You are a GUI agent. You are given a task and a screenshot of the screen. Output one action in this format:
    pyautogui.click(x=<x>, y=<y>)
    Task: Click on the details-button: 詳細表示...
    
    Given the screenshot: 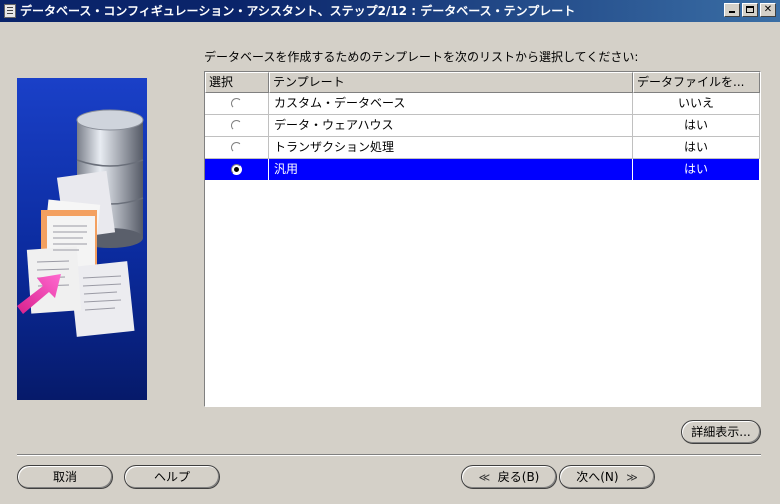 What is the action you would take?
    pyautogui.click(x=721, y=432)
    